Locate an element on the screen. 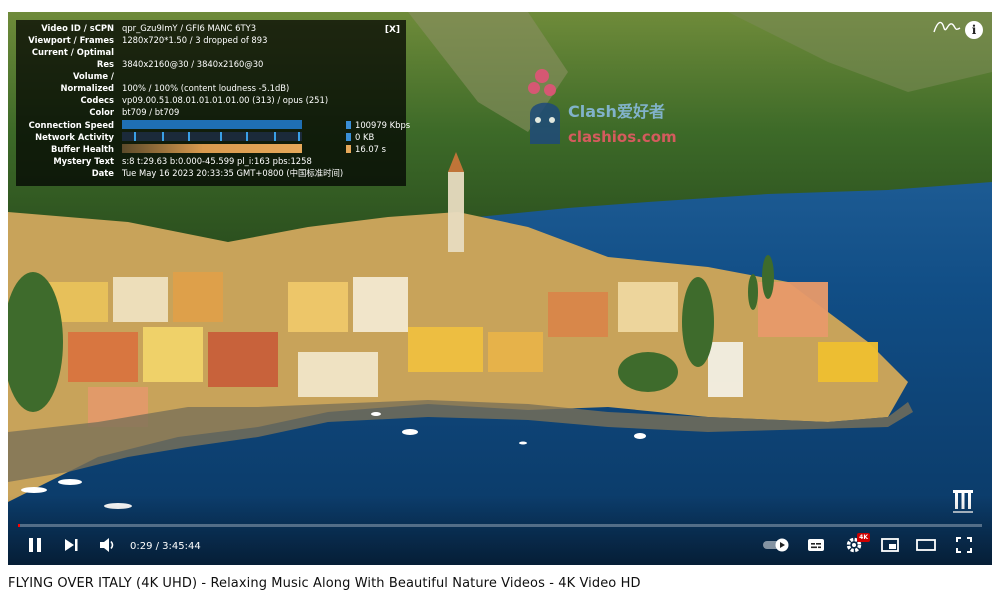  buffer-health-graph is located at coordinates (212, 148).